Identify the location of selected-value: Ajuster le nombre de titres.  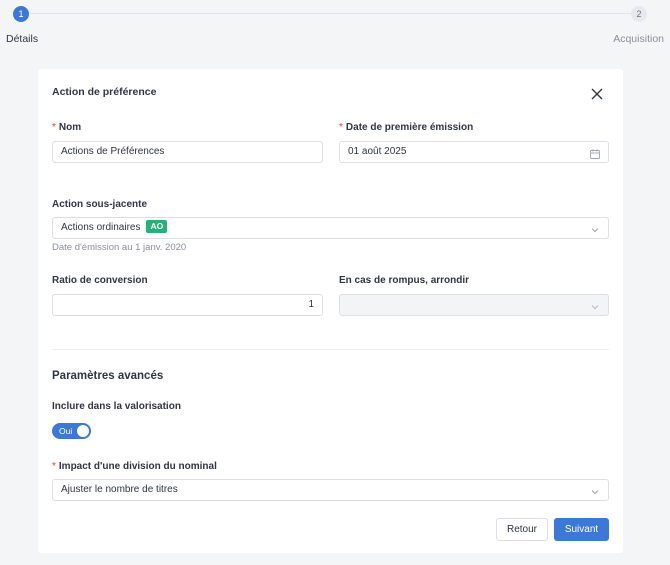
(119, 489).